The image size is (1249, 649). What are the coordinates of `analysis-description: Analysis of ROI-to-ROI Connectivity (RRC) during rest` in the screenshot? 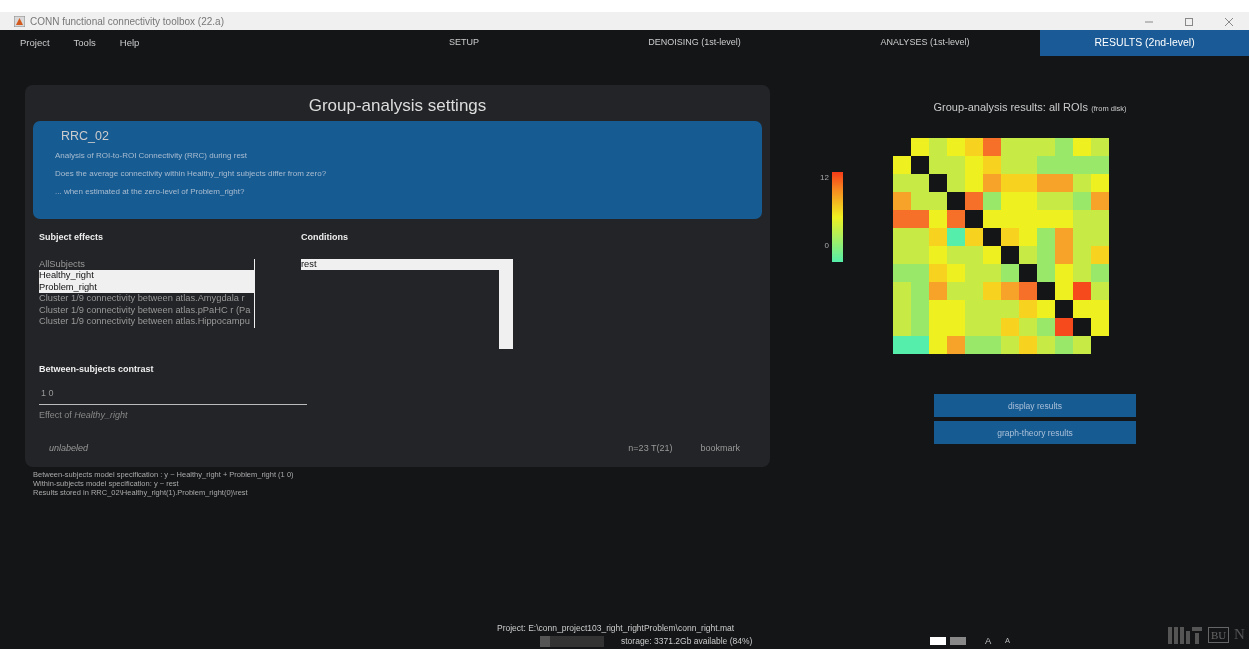 It's located at (152, 155).